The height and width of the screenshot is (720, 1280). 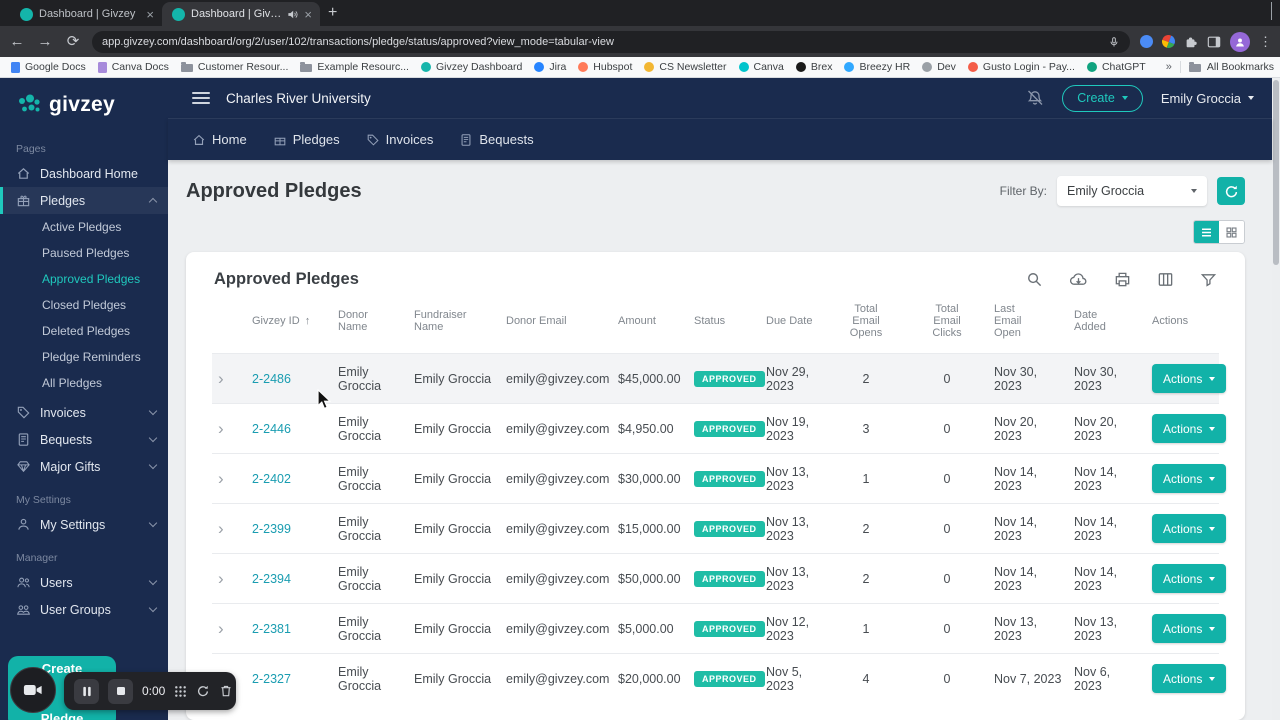 I want to click on create-button: Create, so click(x=1102, y=98).